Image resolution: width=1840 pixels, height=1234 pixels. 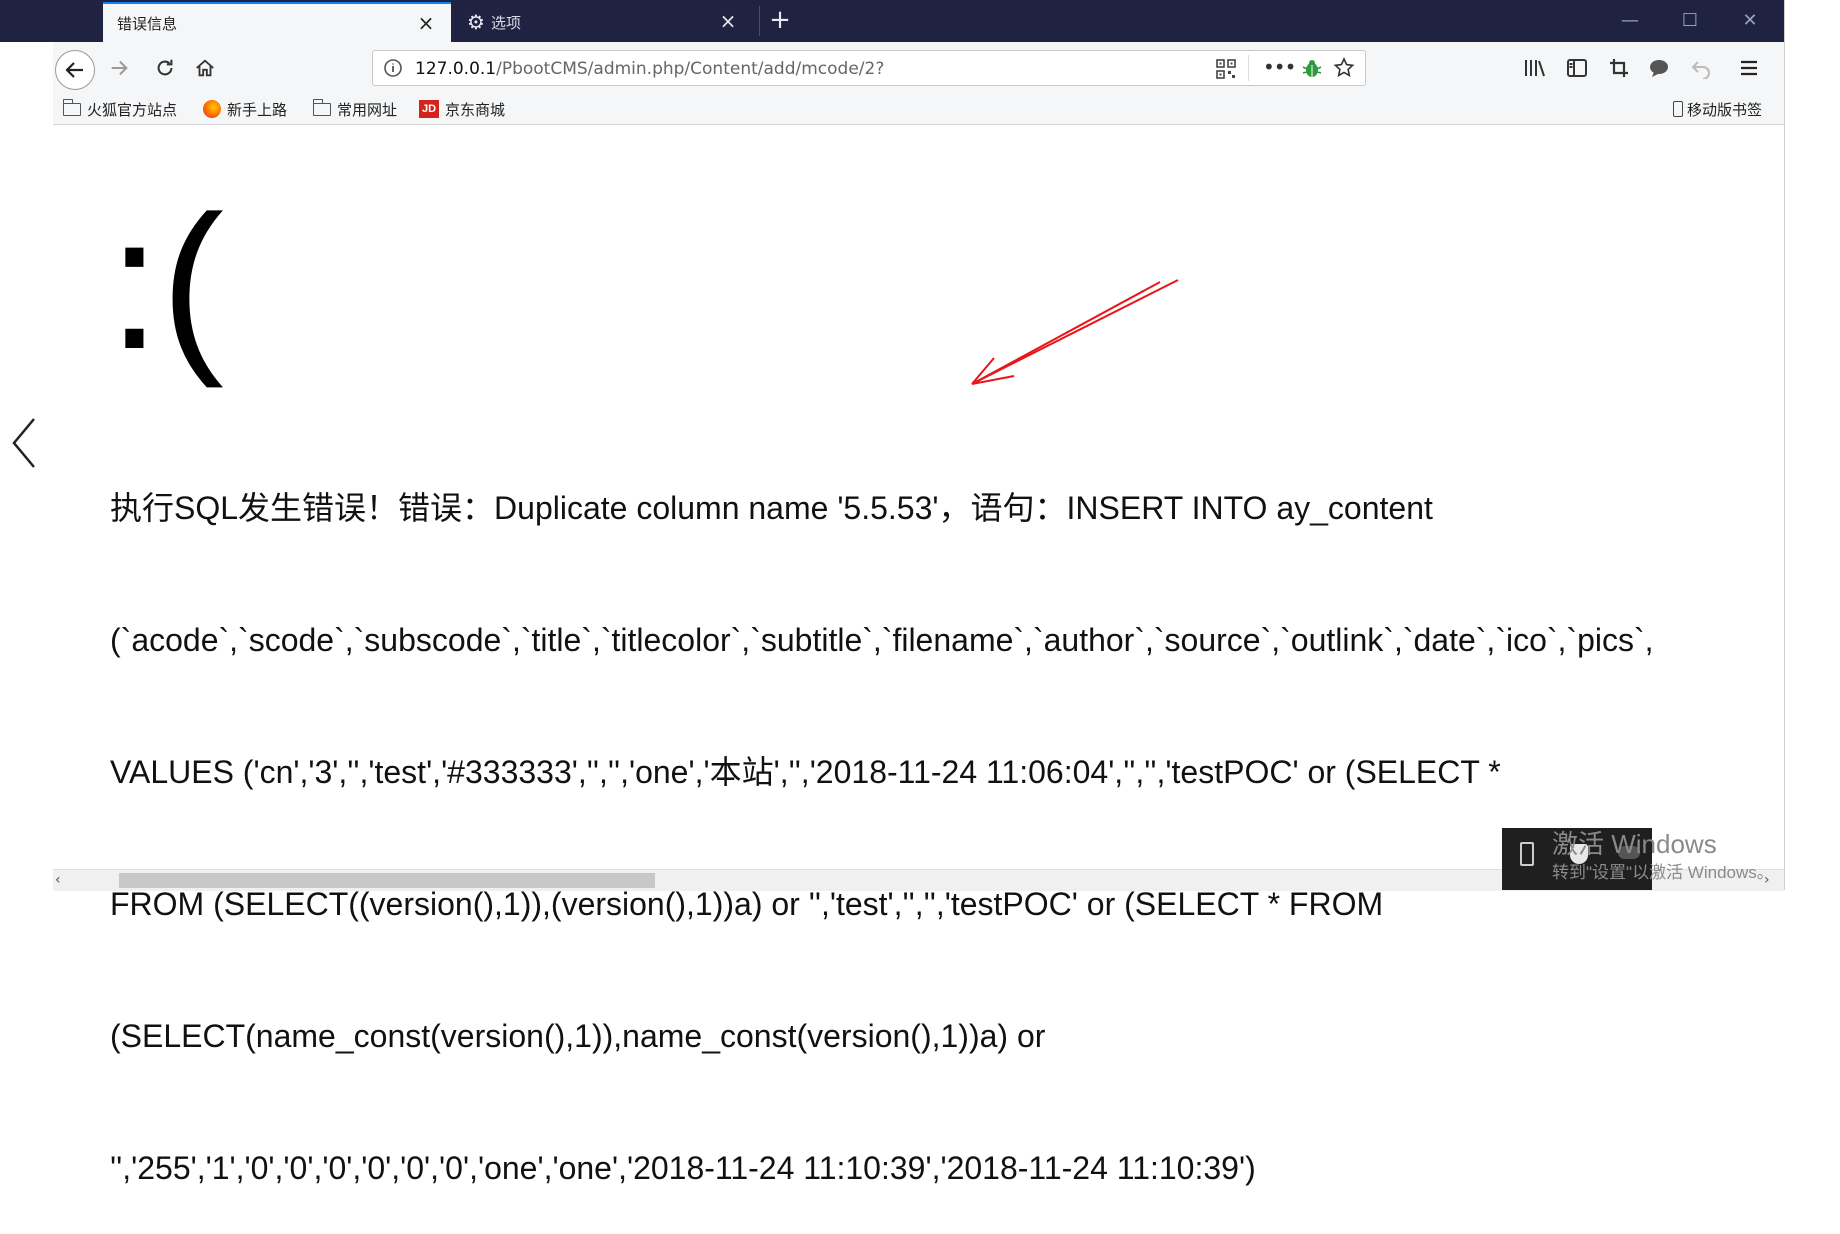 What do you see at coordinates (63, 880) in the screenshot?
I see `scroll-left-arrow-icon: ‹` at bounding box center [63, 880].